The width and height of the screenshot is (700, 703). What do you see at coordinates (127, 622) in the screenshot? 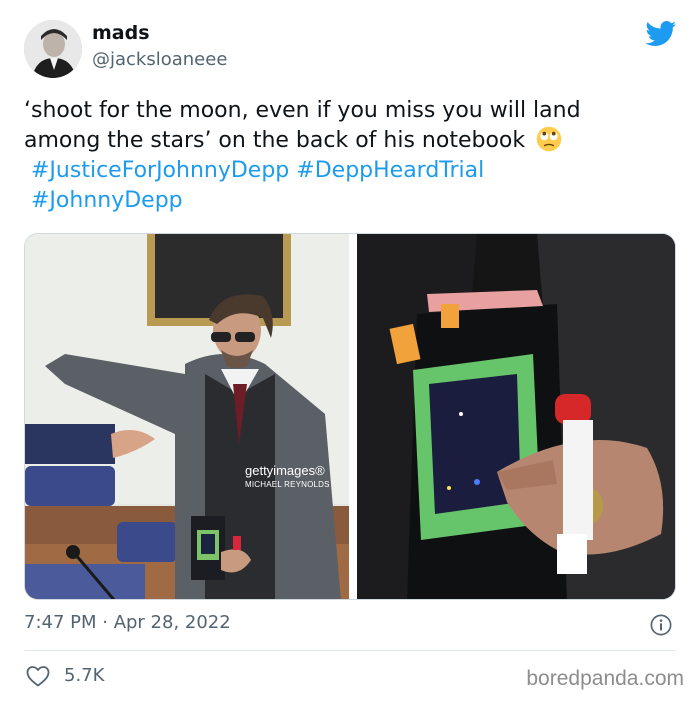
I see `tweet-timestamp: 7:47 PM · Apr 28, 2022` at bounding box center [127, 622].